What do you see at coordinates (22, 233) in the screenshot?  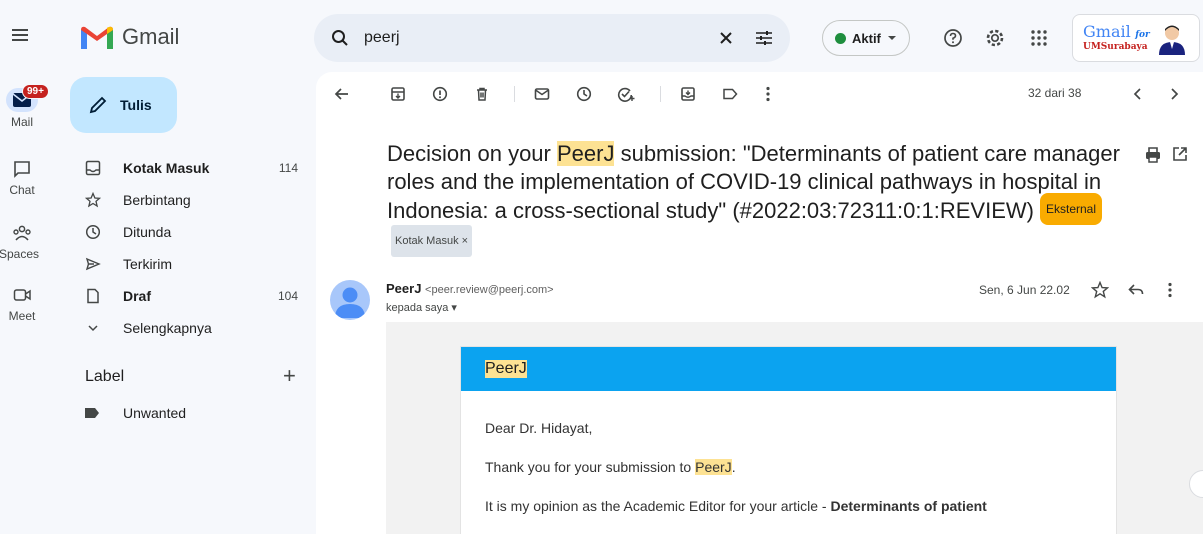 I see `spaces-icon` at bounding box center [22, 233].